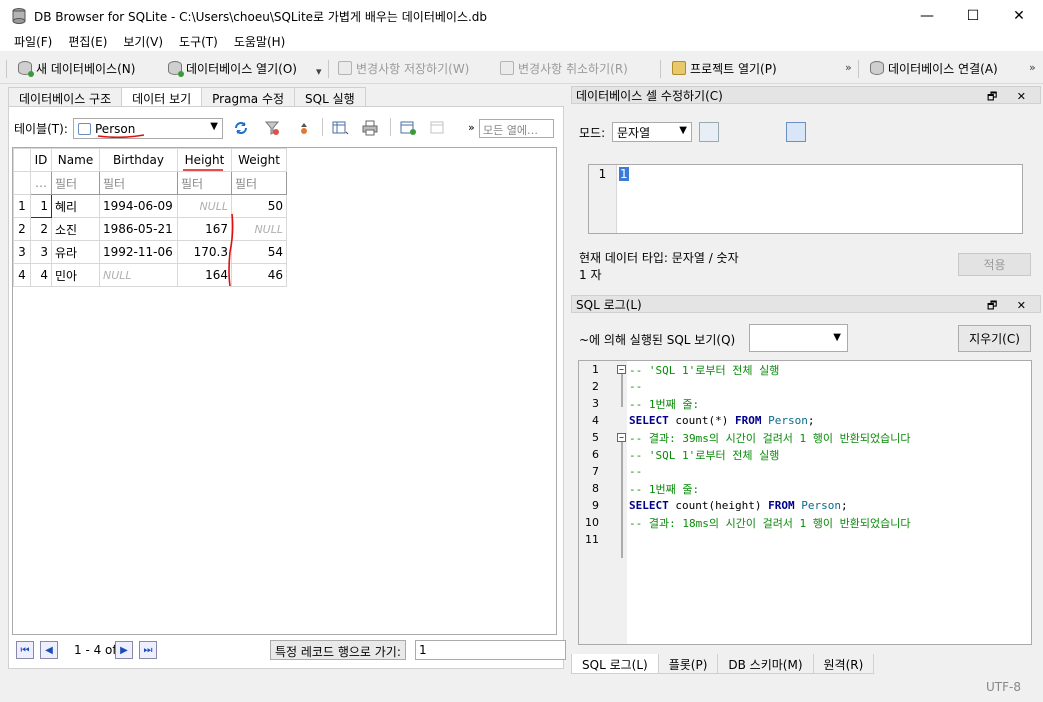 The height and width of the screenshot is (702, 1043). What do you see at coordinates (22, 229) in the screenshot?
I see `row-header: 2` at bounding box center [22, 229].